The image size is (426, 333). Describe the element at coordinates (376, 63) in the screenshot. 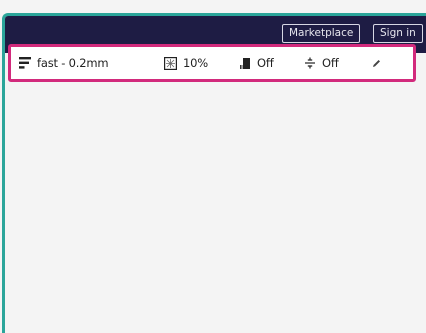

I see `pencil-icon` at that location.